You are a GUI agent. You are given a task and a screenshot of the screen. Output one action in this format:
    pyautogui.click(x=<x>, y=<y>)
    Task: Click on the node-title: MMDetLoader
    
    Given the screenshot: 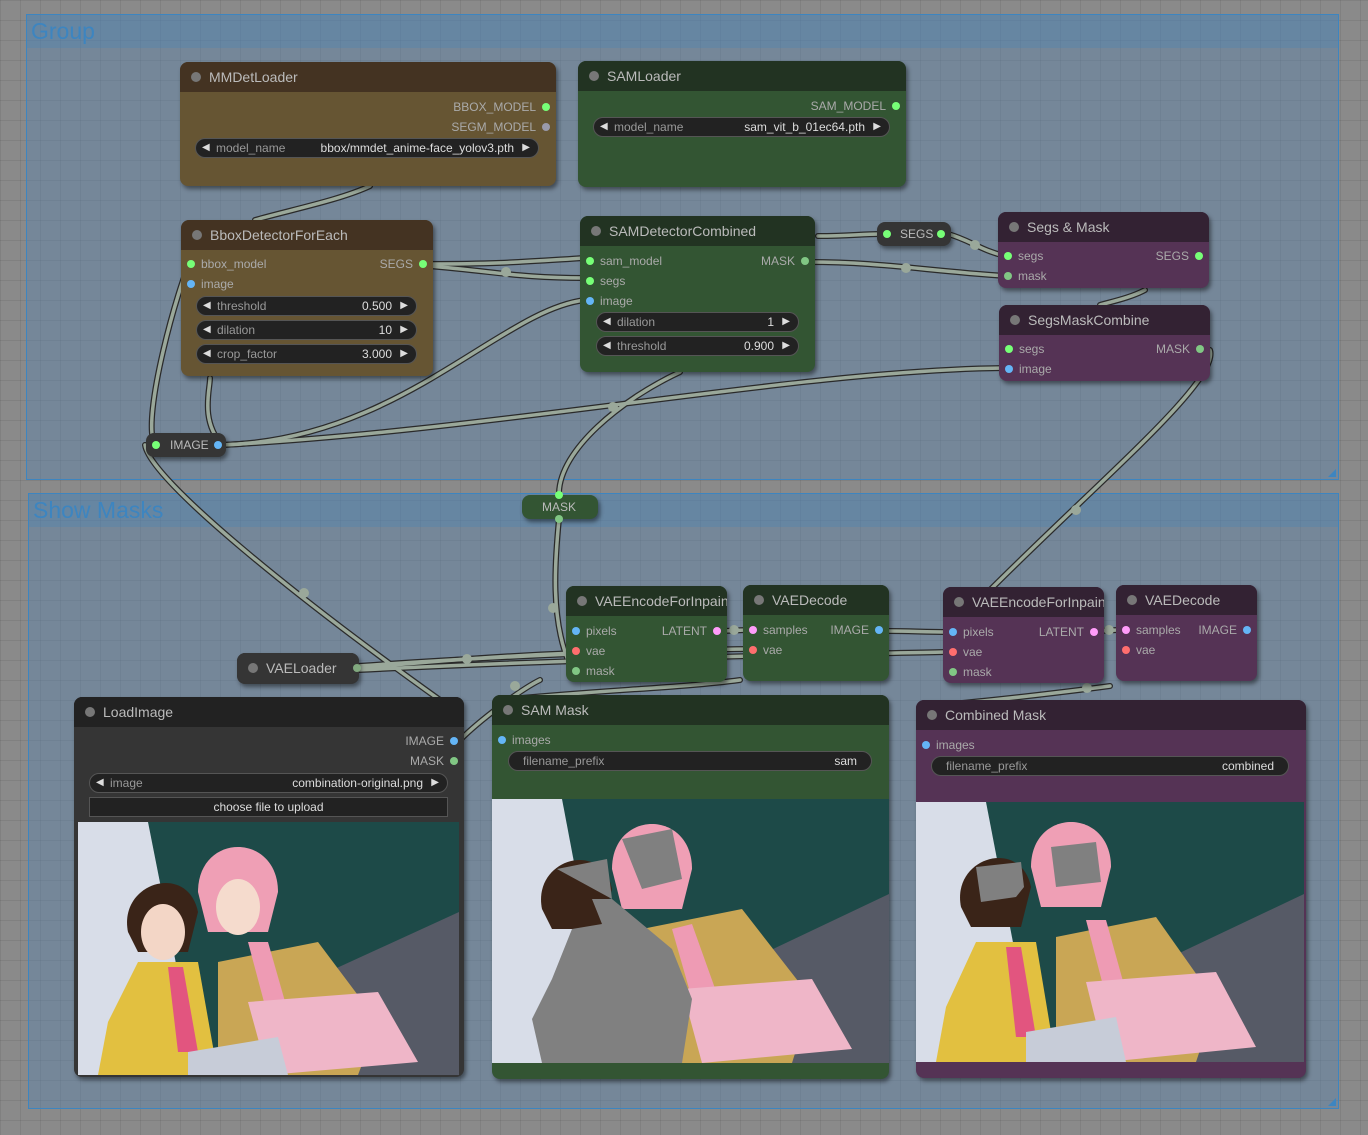 What is the action you would take?
    pyautogui.click(x=368, y=77)
    